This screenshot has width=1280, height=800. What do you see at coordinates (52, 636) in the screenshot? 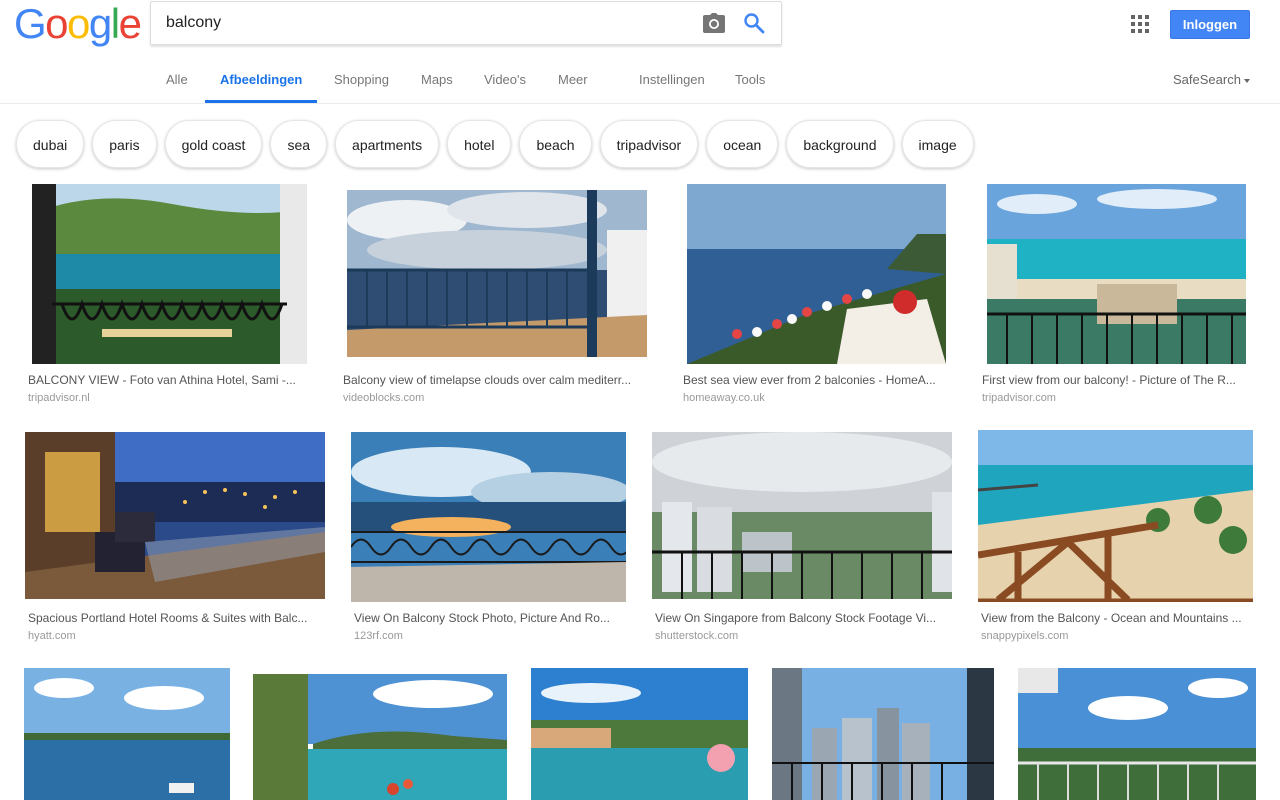
I see `result-source: hyatt.com` at bounding box center [52, 636].